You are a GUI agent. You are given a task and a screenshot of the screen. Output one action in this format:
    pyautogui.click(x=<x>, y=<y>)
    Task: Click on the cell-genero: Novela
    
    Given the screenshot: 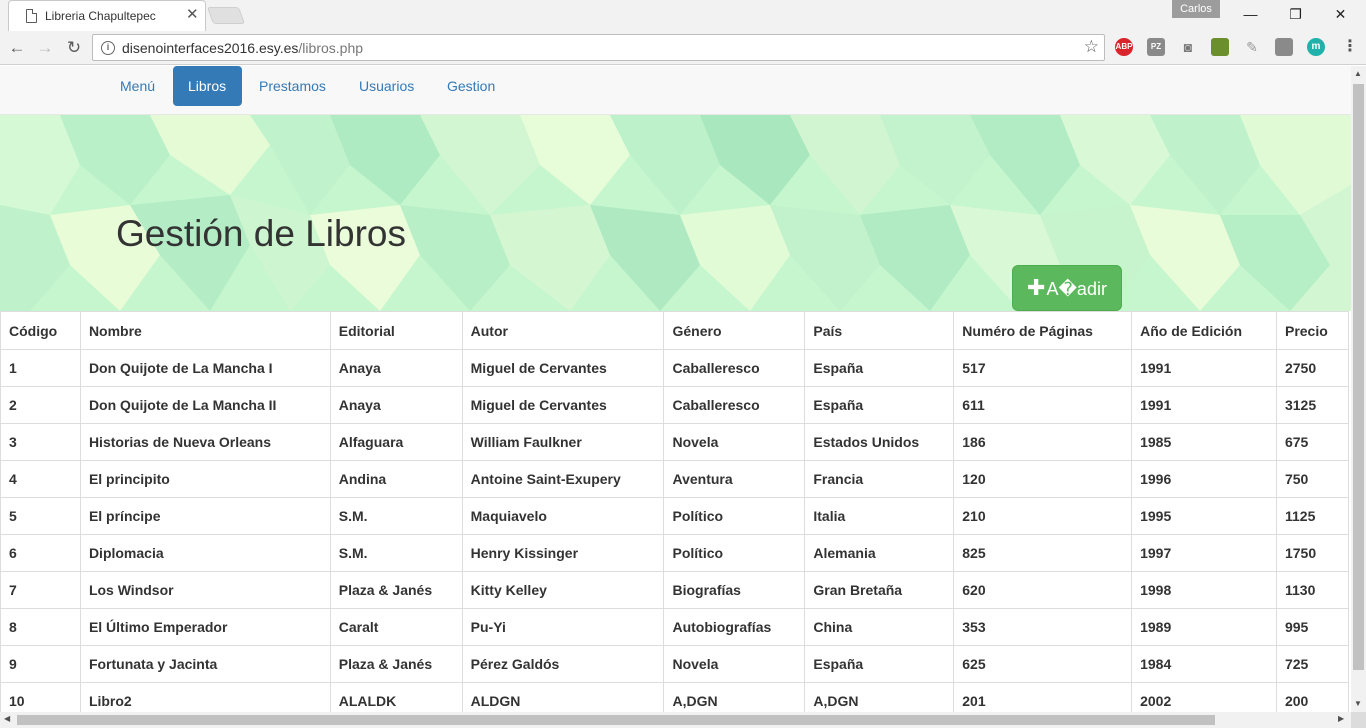 What is the action you would take?
    pyautogui.click(x=734, y=664)
    